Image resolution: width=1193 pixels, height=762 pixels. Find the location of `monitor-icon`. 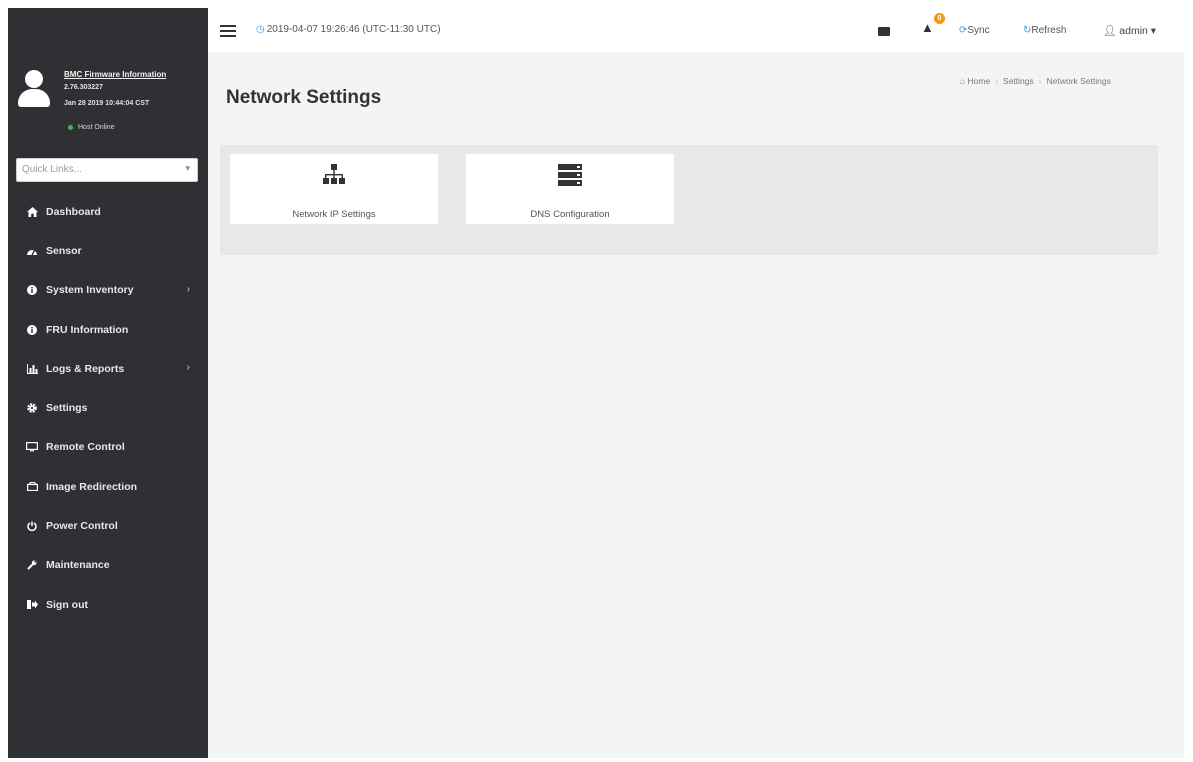

monitor-icon is located at coordinates (32, 447).